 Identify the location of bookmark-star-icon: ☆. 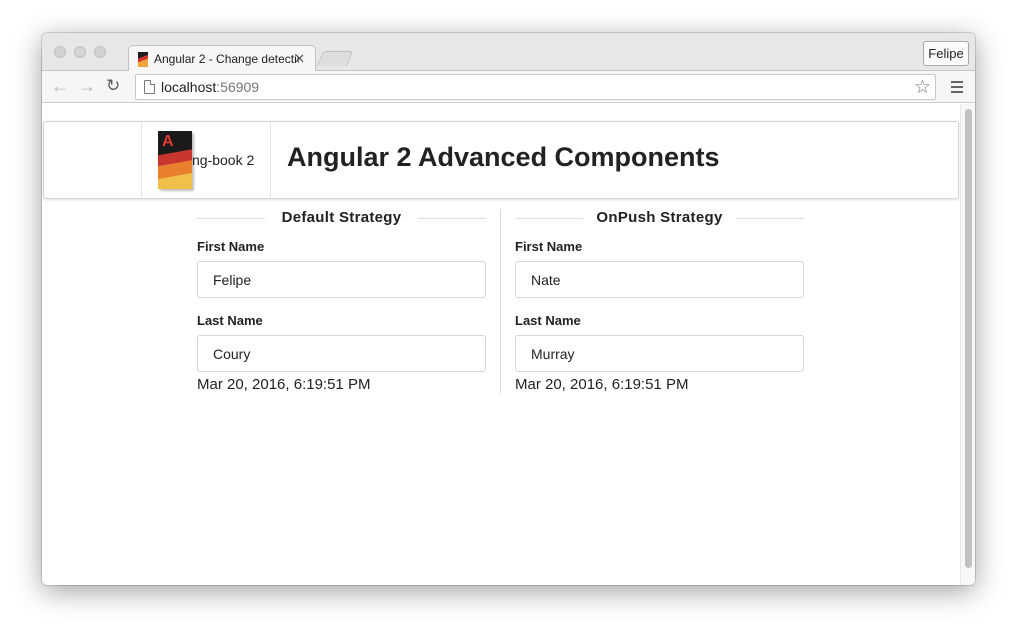
(922, 87).